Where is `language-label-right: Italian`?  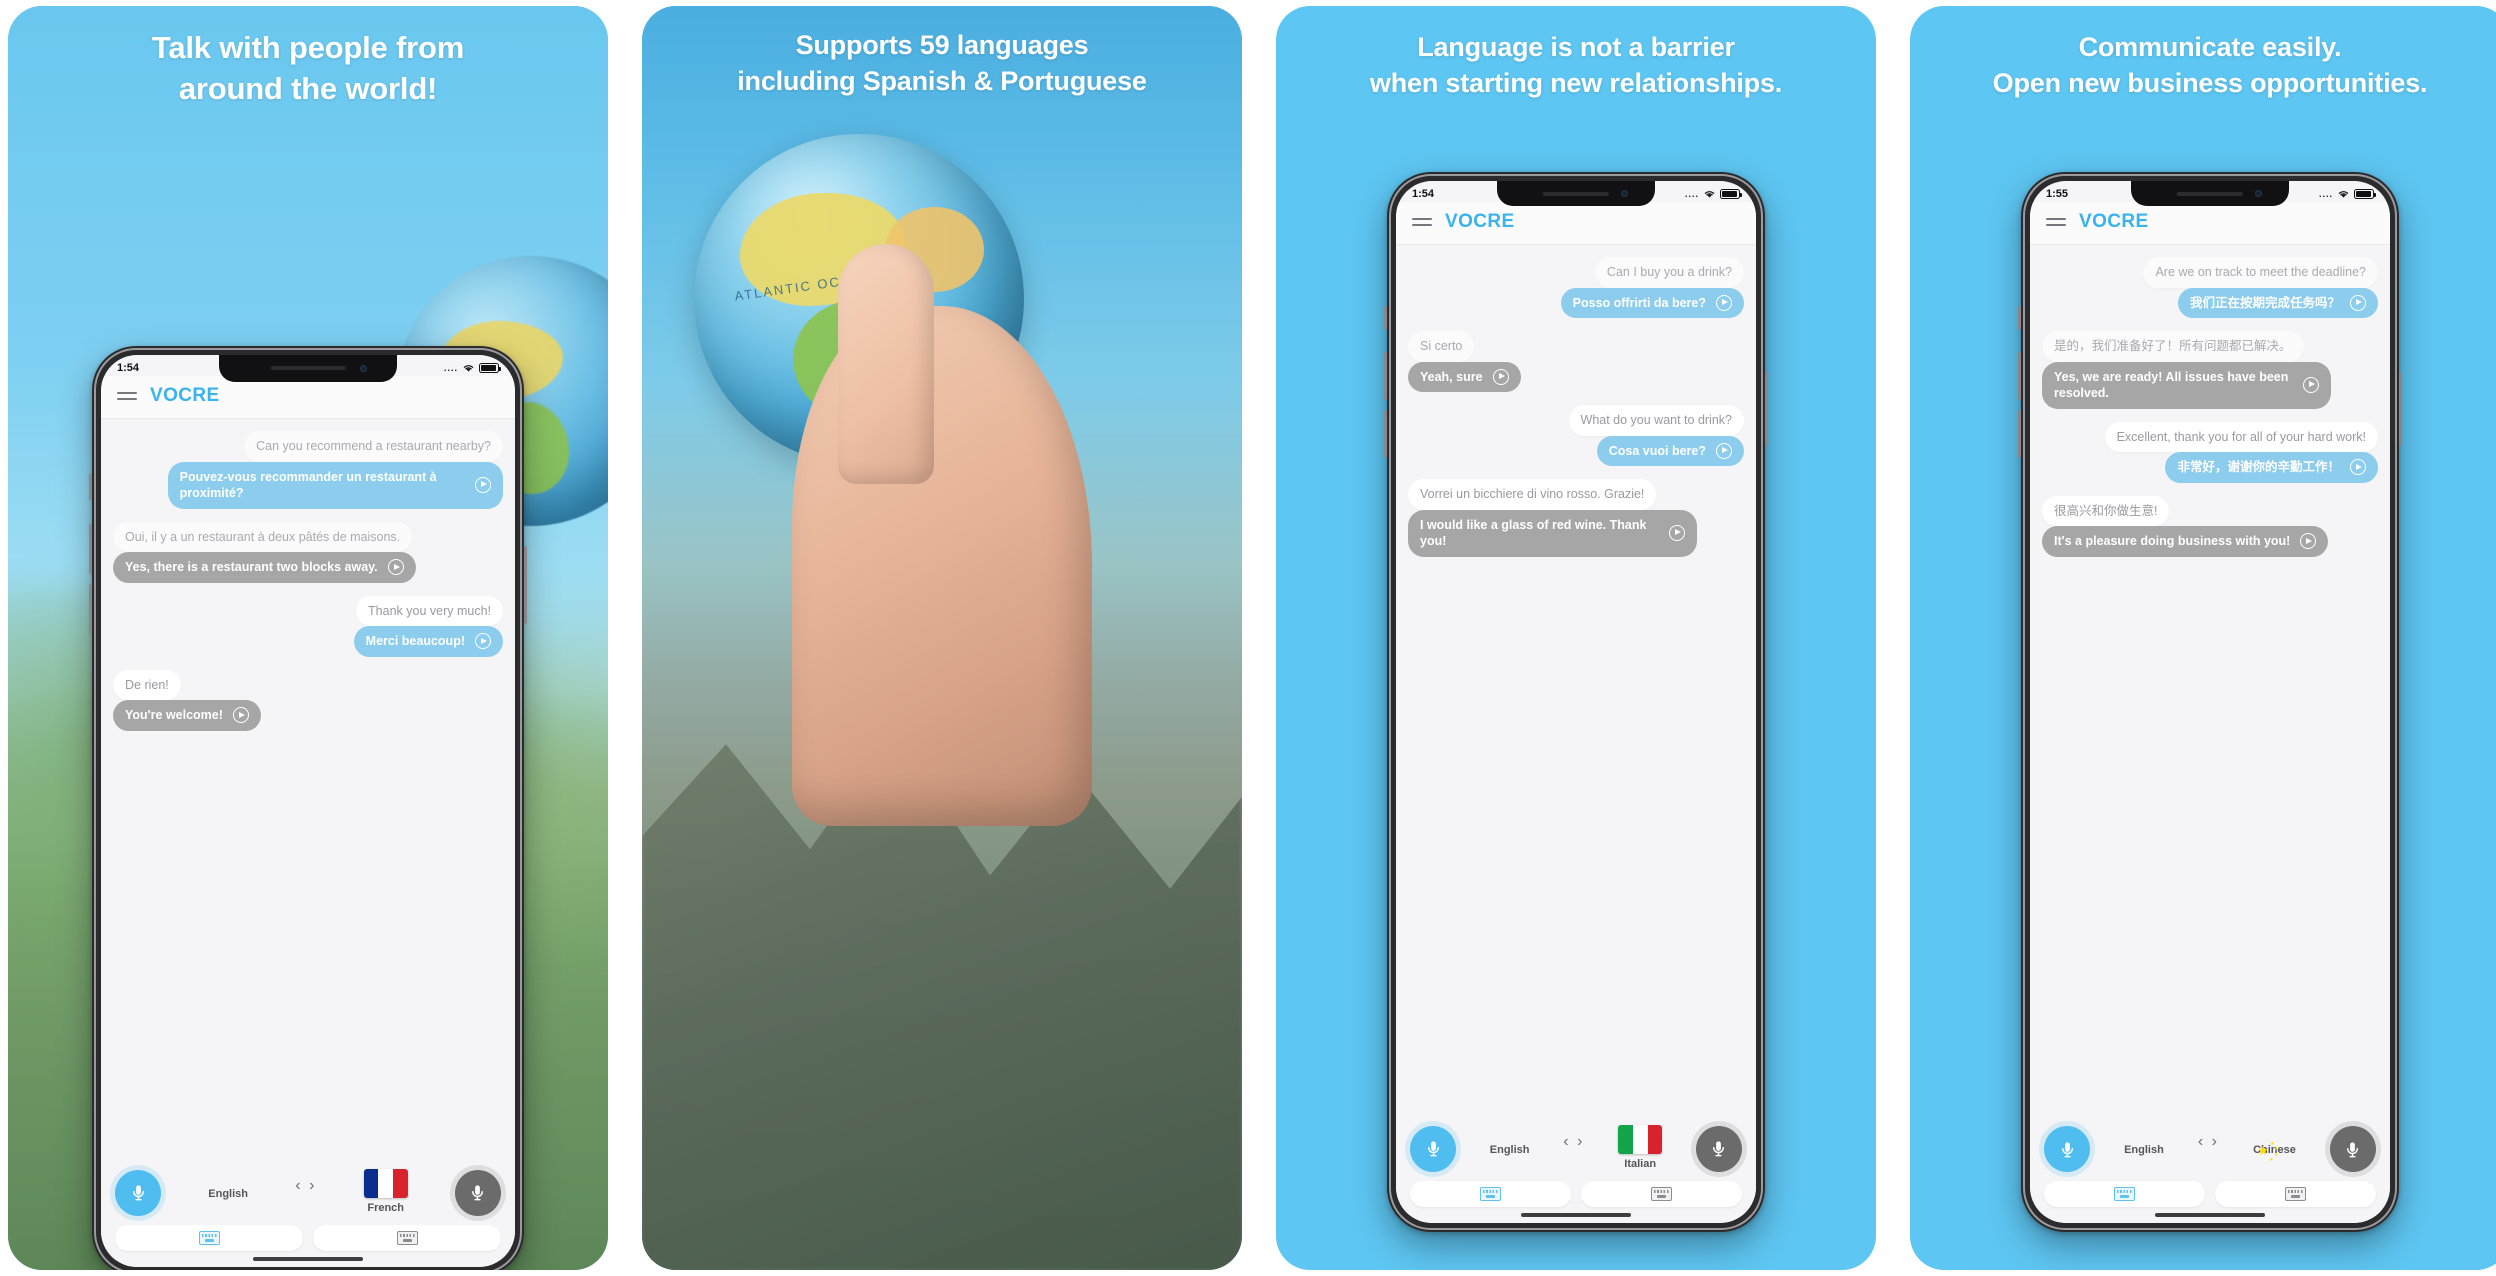
language-label-right: Italian is located at coordinates (1640, 1164).